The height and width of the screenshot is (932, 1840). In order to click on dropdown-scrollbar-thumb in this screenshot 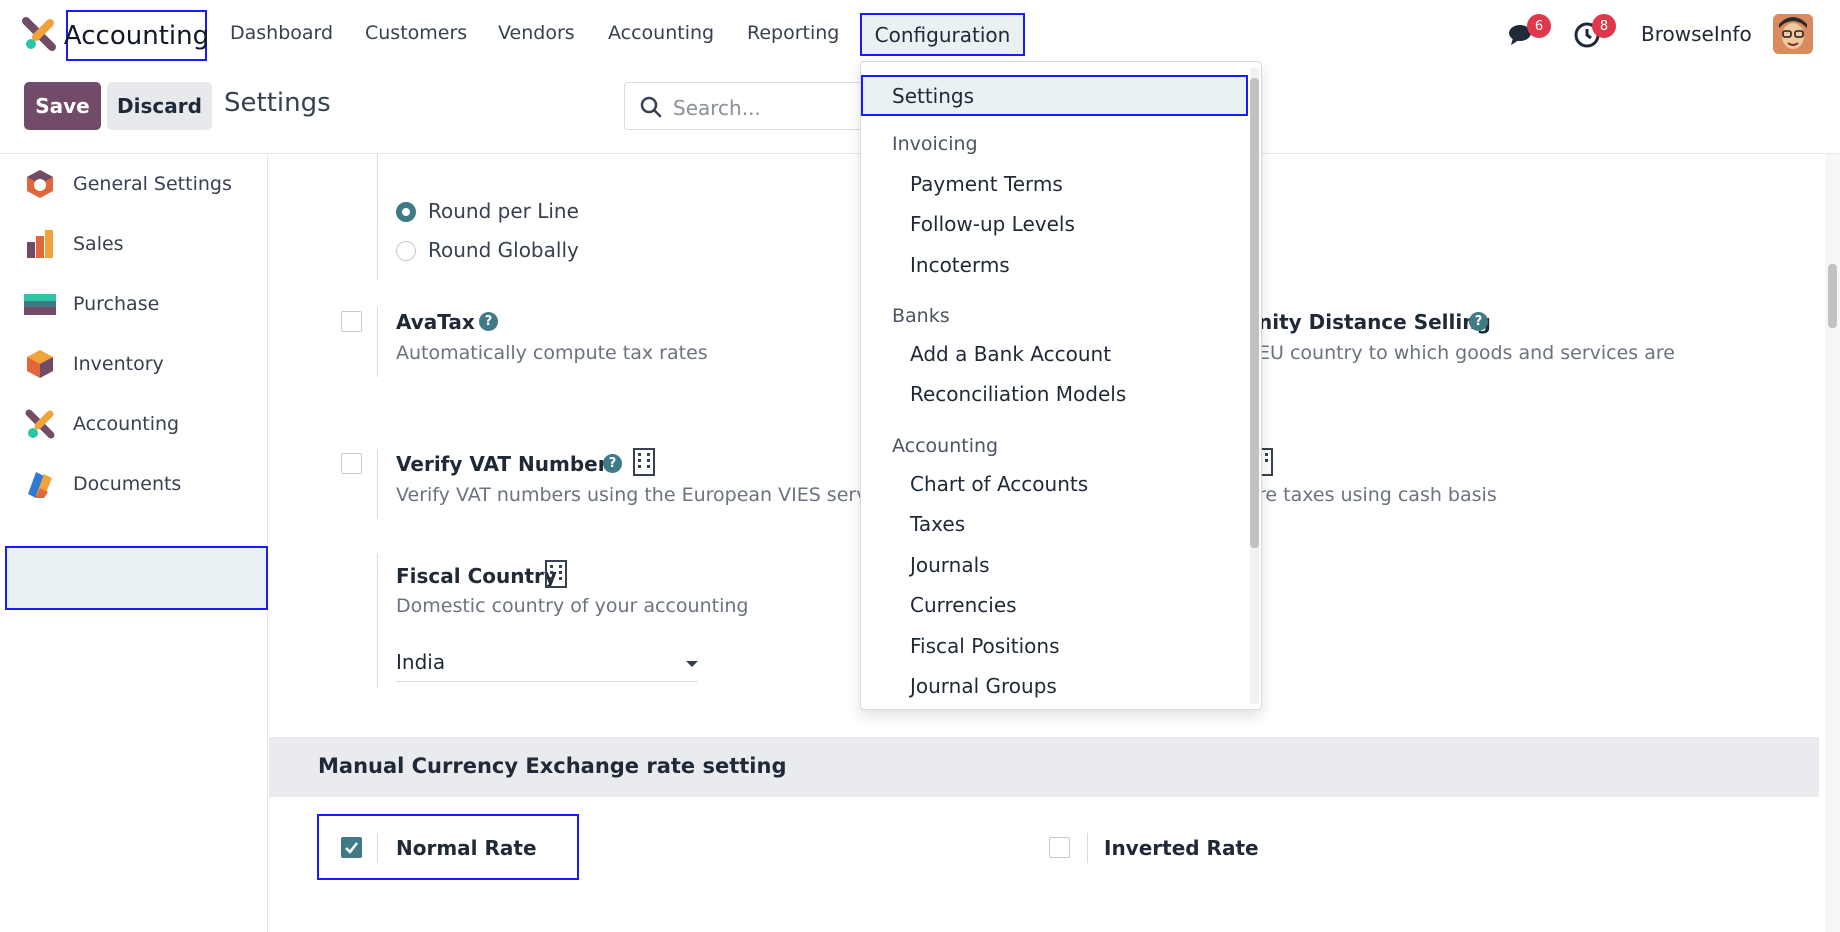, I will do `click(1254, 313)`.